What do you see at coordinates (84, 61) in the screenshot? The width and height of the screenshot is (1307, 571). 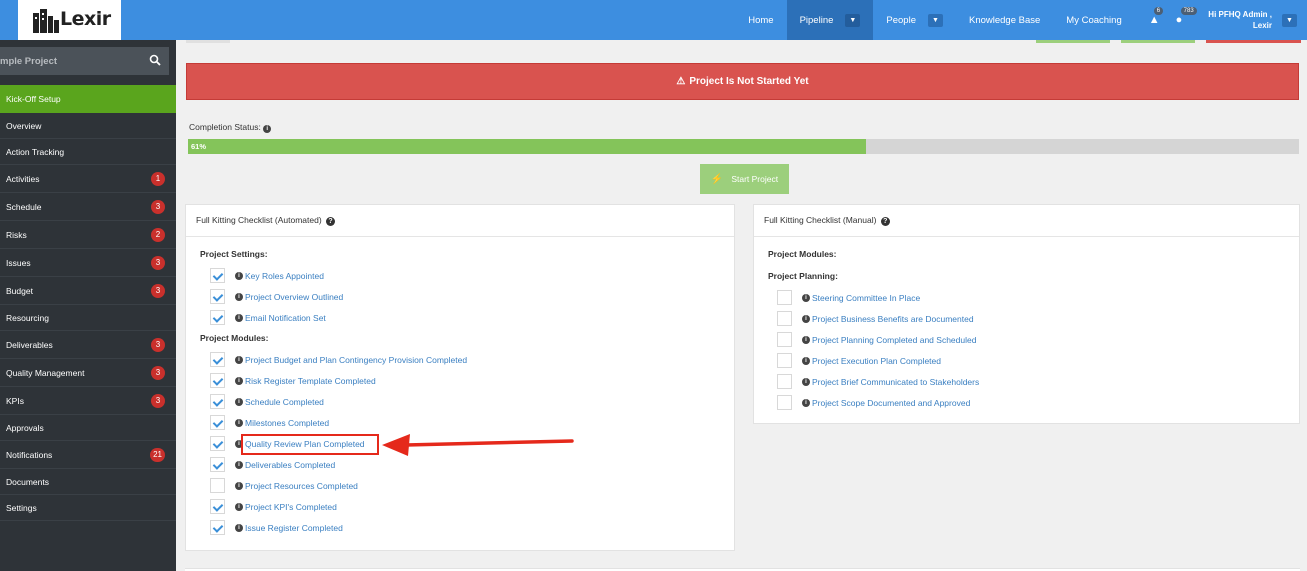 I see `project-search-box: mple Project` at bounding box center [84, 61].